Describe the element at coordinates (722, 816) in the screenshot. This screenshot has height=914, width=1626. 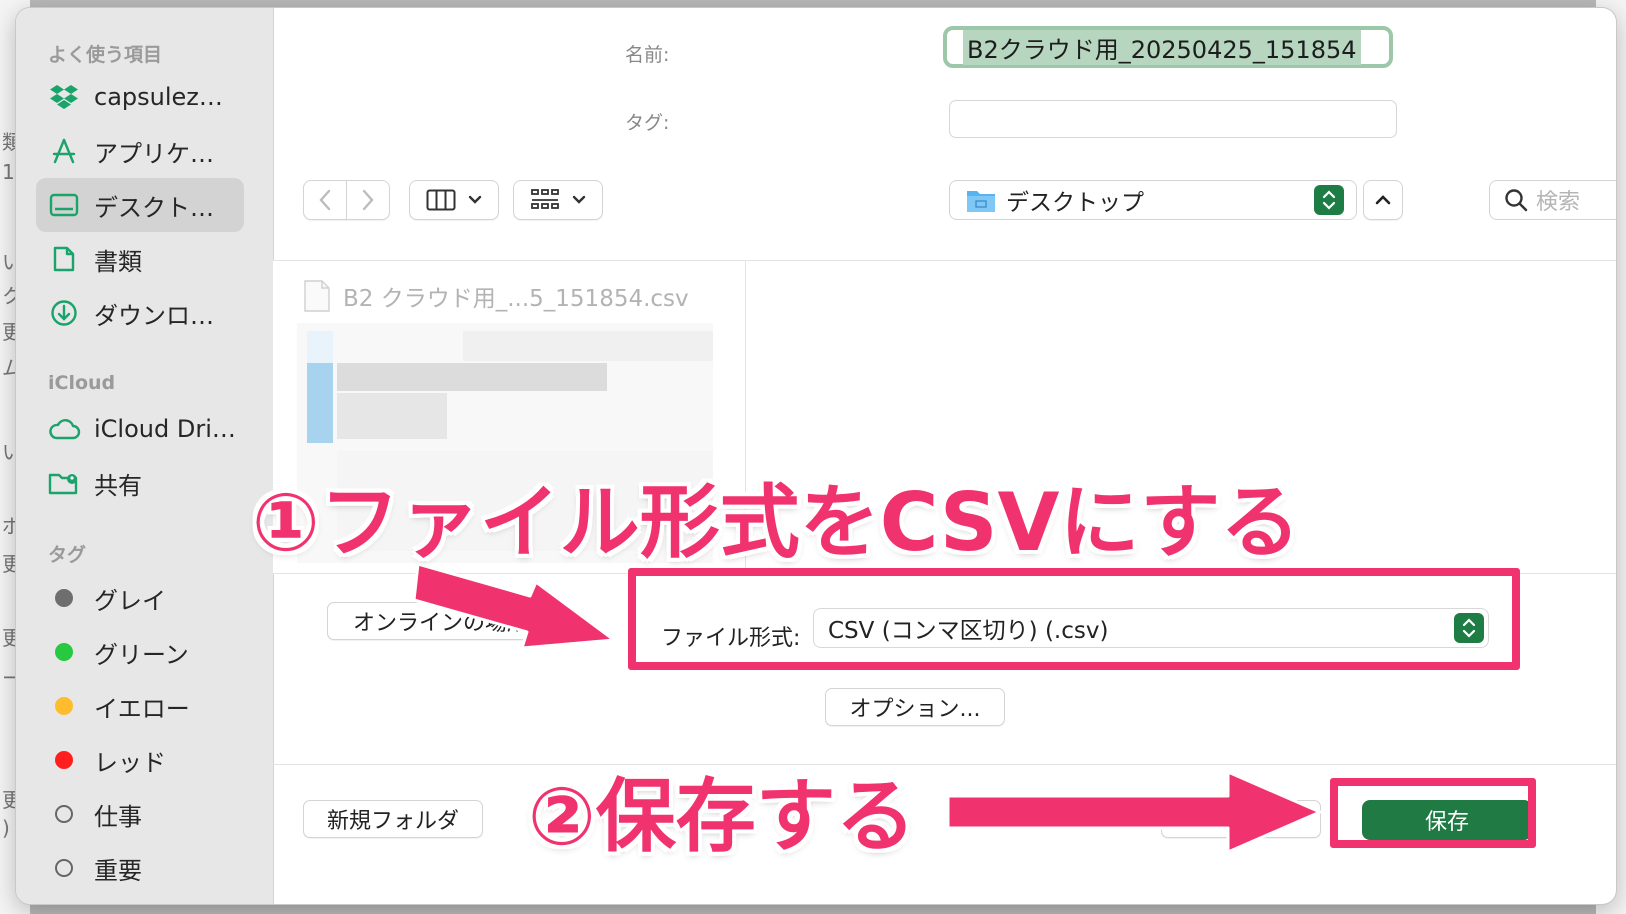
I see `step2-annotation: ②保存する` at that location.